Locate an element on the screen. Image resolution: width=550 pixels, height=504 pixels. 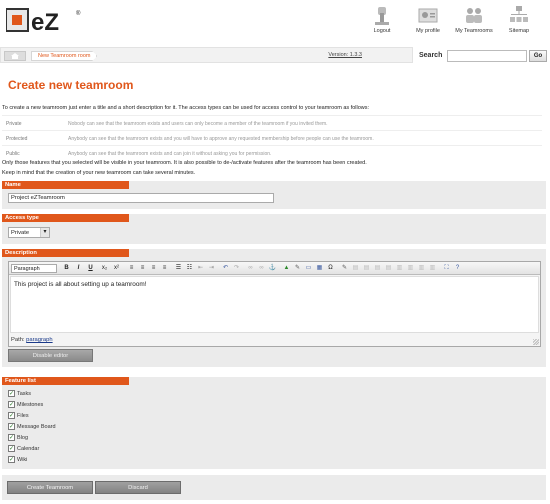
discard-button: Discard is located at coordinates (138, 487).